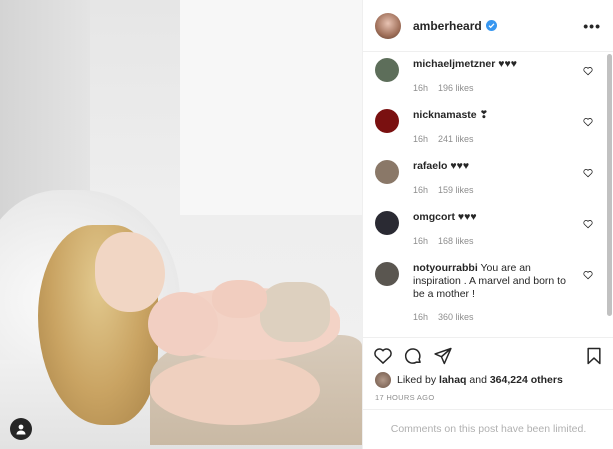 The image size is (613, 449). Describe the element at coordinates (495, 166) in the screenshot. I see `comment-text: rafaelo ♥♥♥` at that location.